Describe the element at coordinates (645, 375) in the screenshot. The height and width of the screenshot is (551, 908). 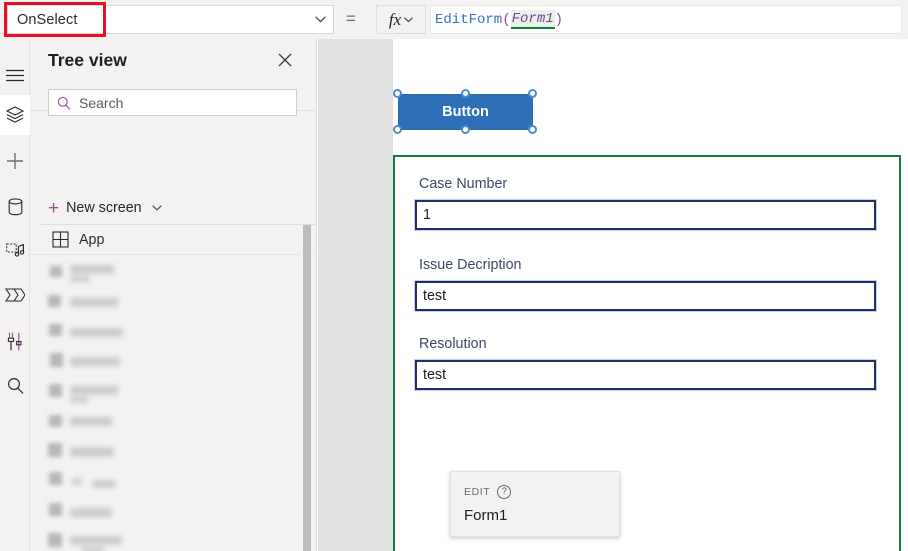
I see `field-input-resolution: test` at that location.